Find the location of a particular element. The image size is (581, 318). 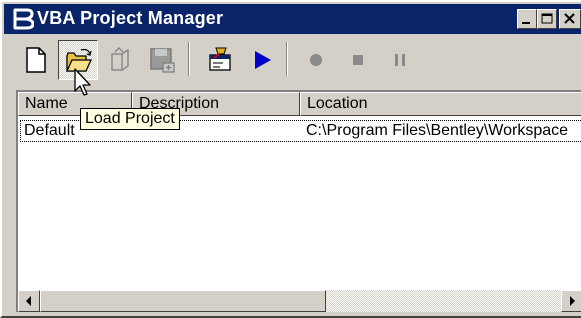

stop-icon is located at coordinates (358, 60).